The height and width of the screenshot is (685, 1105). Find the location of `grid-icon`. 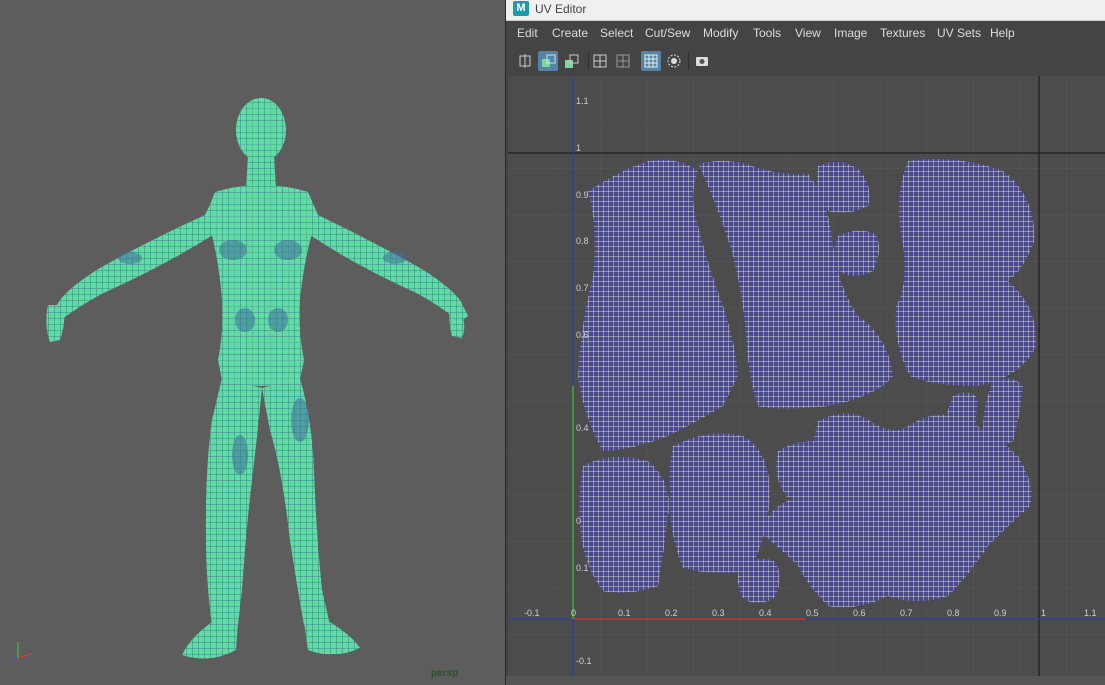

grid-icon is located at coordinates (600, 61).